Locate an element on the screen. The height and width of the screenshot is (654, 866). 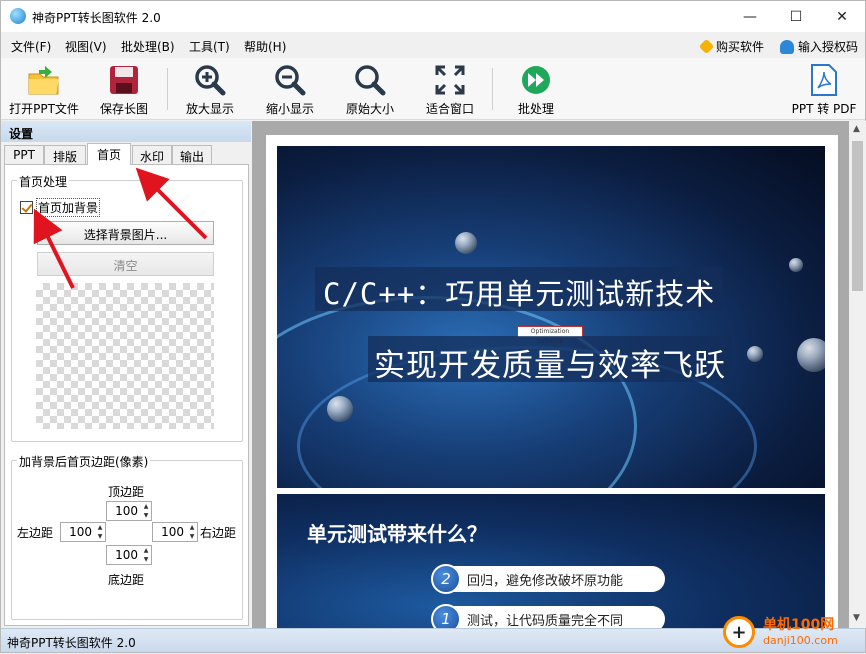
open-ppt-button: 打开PPT文件 is located at coordinates (44, 90).